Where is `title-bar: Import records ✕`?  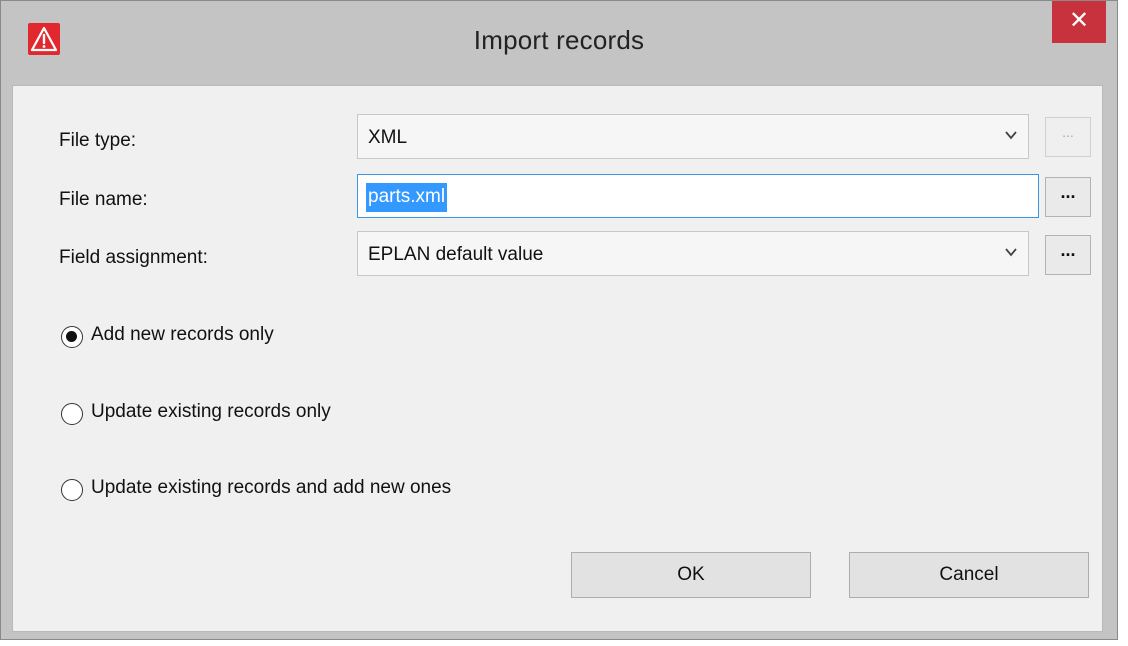
title-bar: Import records ✕ is located at coordinates (559, 43).